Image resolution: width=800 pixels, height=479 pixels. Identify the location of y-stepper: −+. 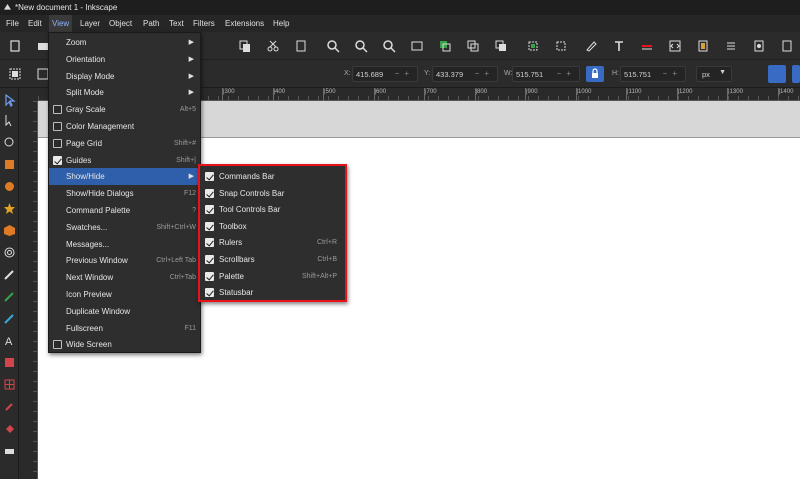
(484, 73).